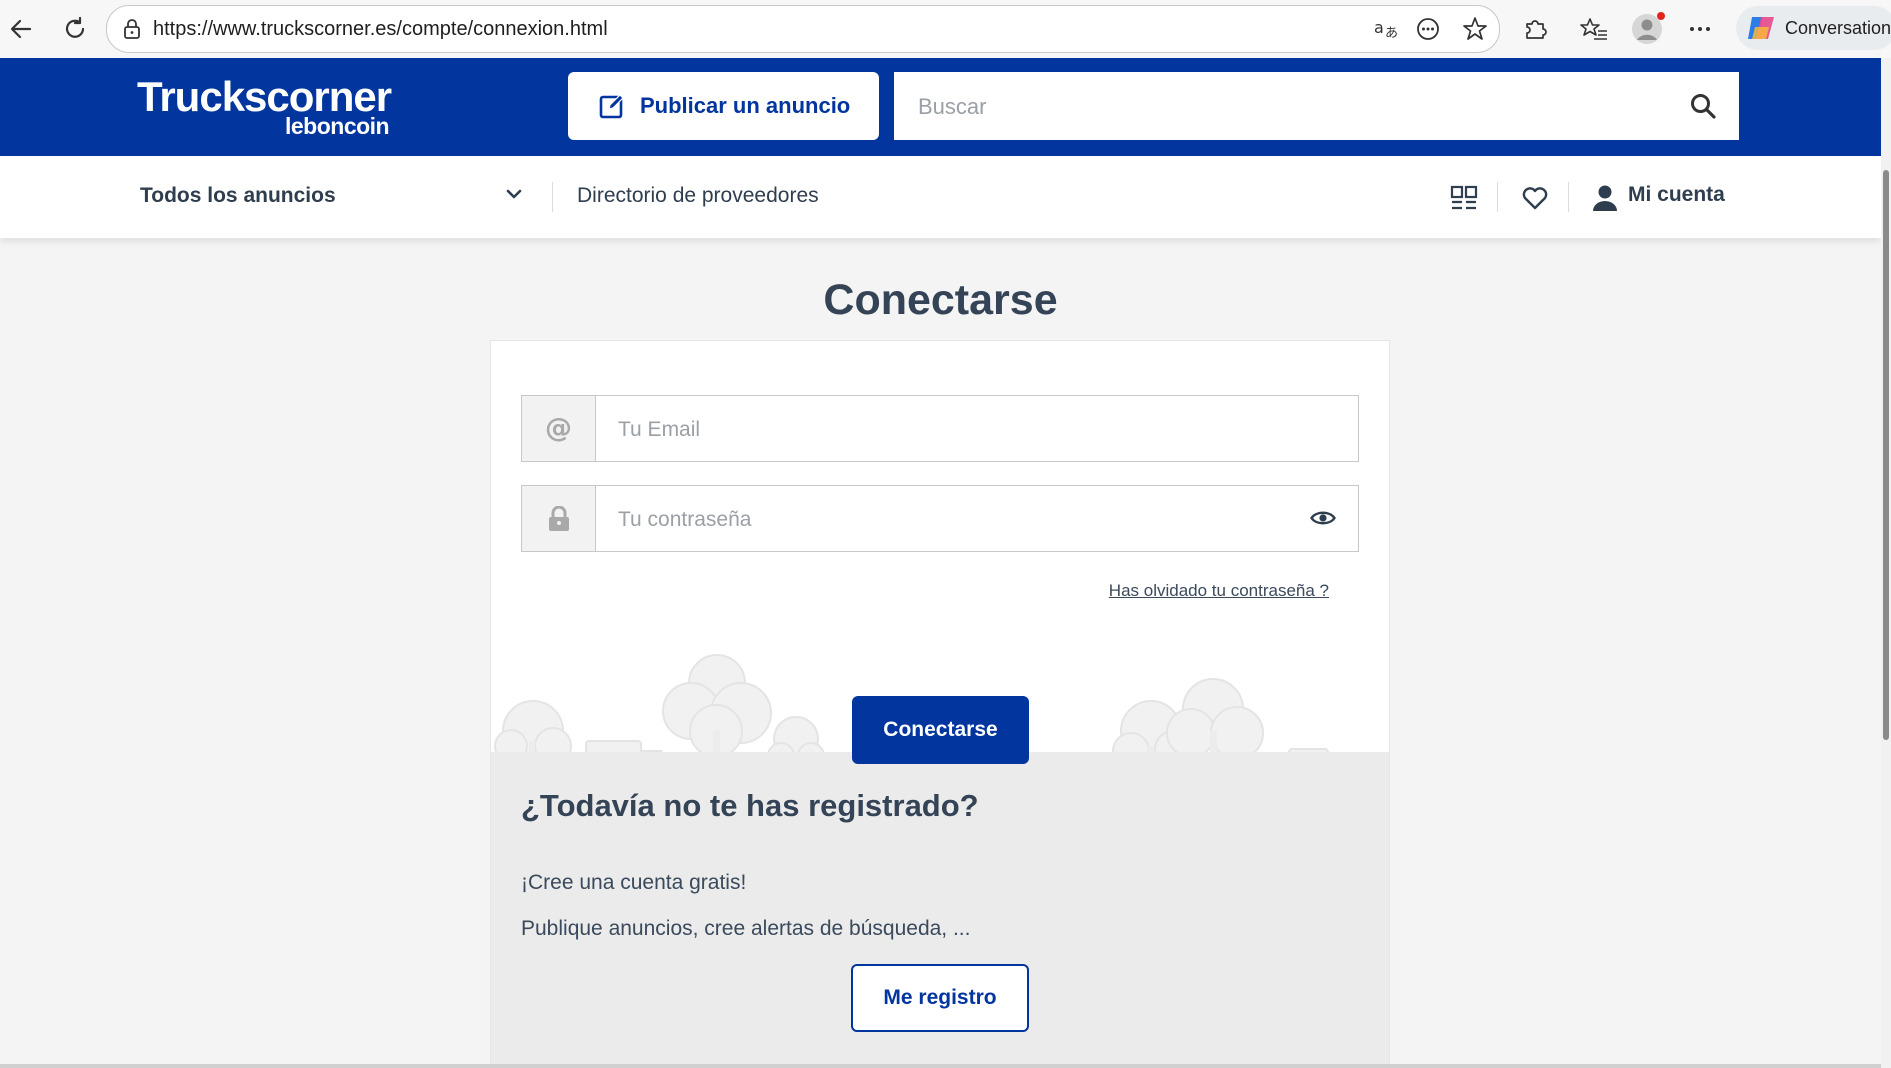  I want to click on back-arrow-icon, so click(21, 29).